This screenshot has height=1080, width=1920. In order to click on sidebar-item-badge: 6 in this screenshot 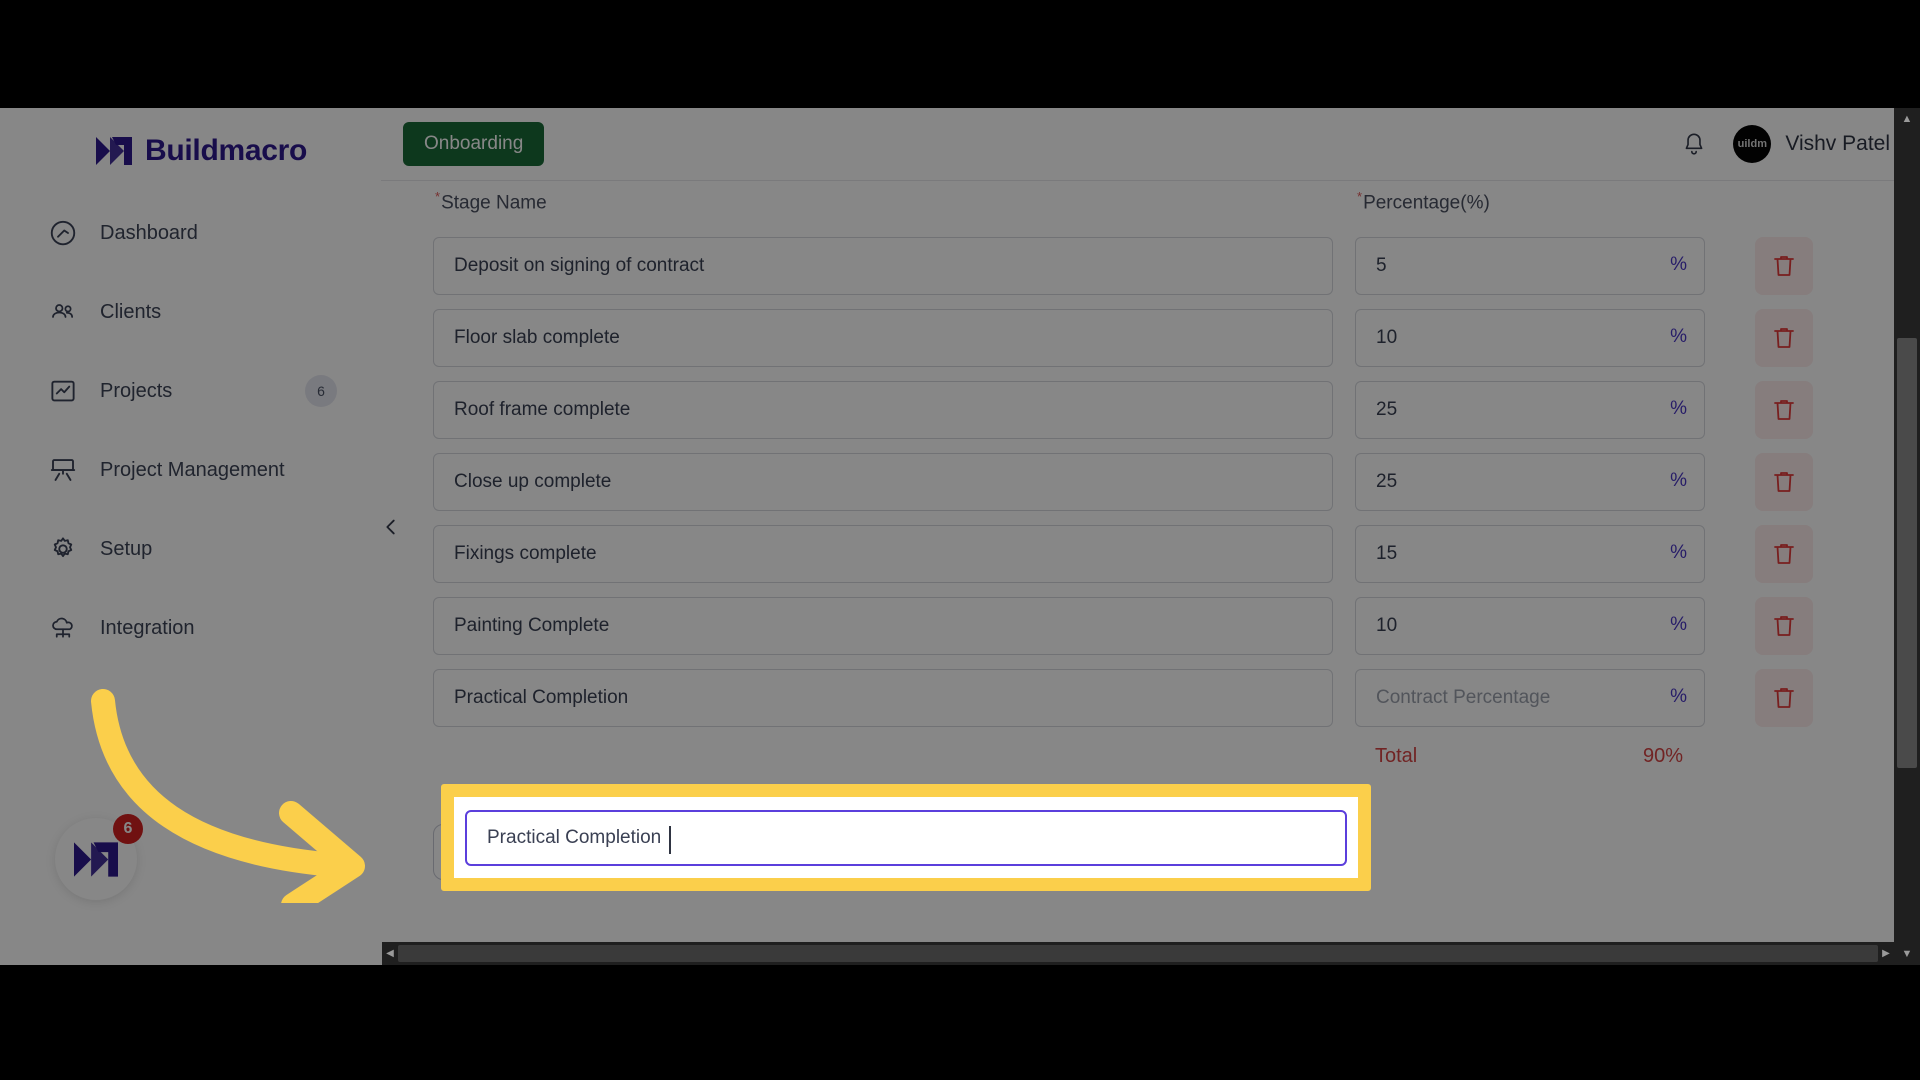, I will do `click(321, 391)`.